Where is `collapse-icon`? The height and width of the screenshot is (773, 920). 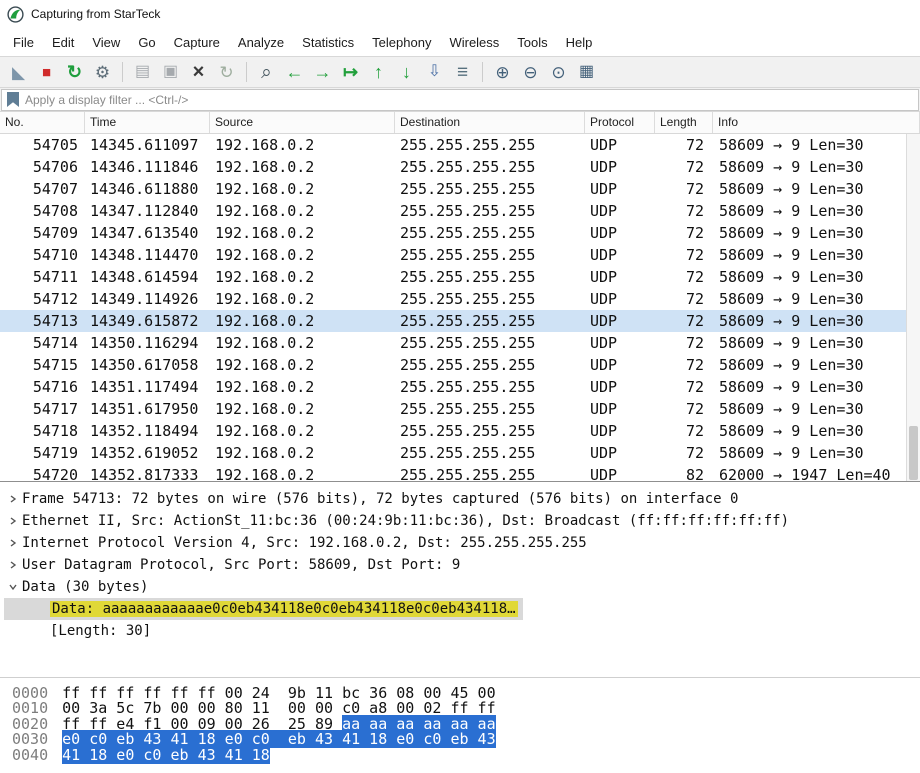 collapse-icon is located at coordinates (13, 587).